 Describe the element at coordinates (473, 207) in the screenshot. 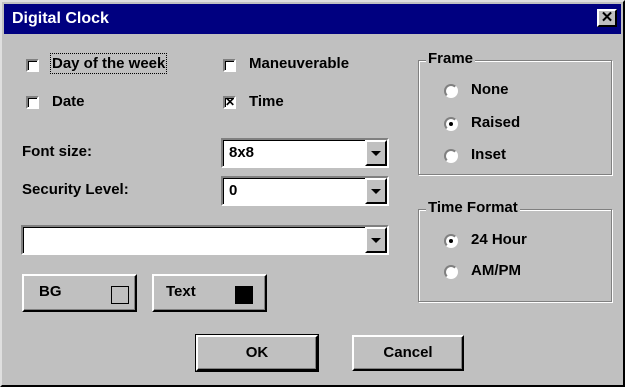

I see `time-format-group-title: Time Format` at that location.